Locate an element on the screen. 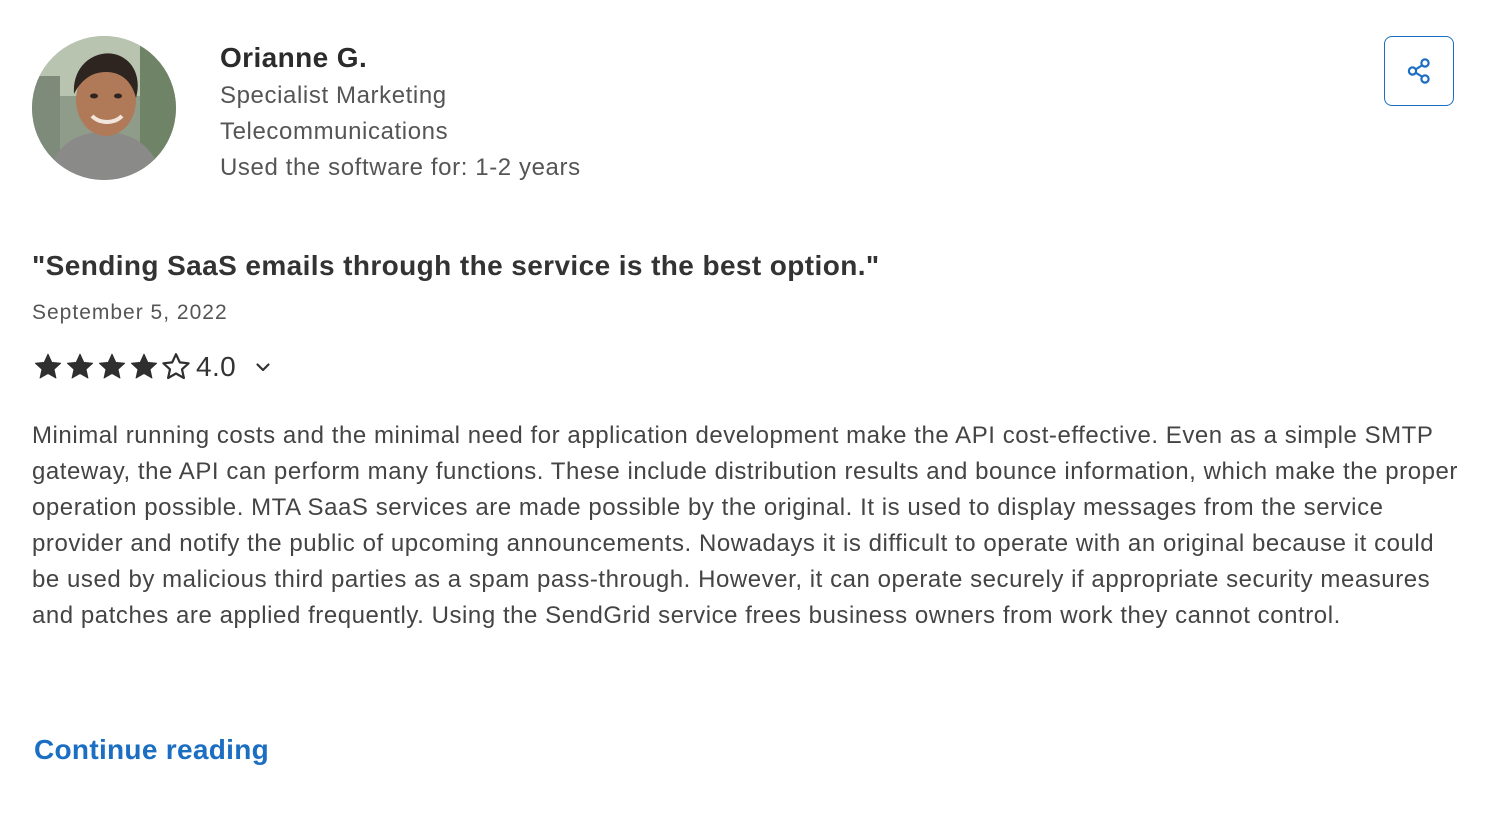  user-photo-icon is located at coordinates (104, 108).